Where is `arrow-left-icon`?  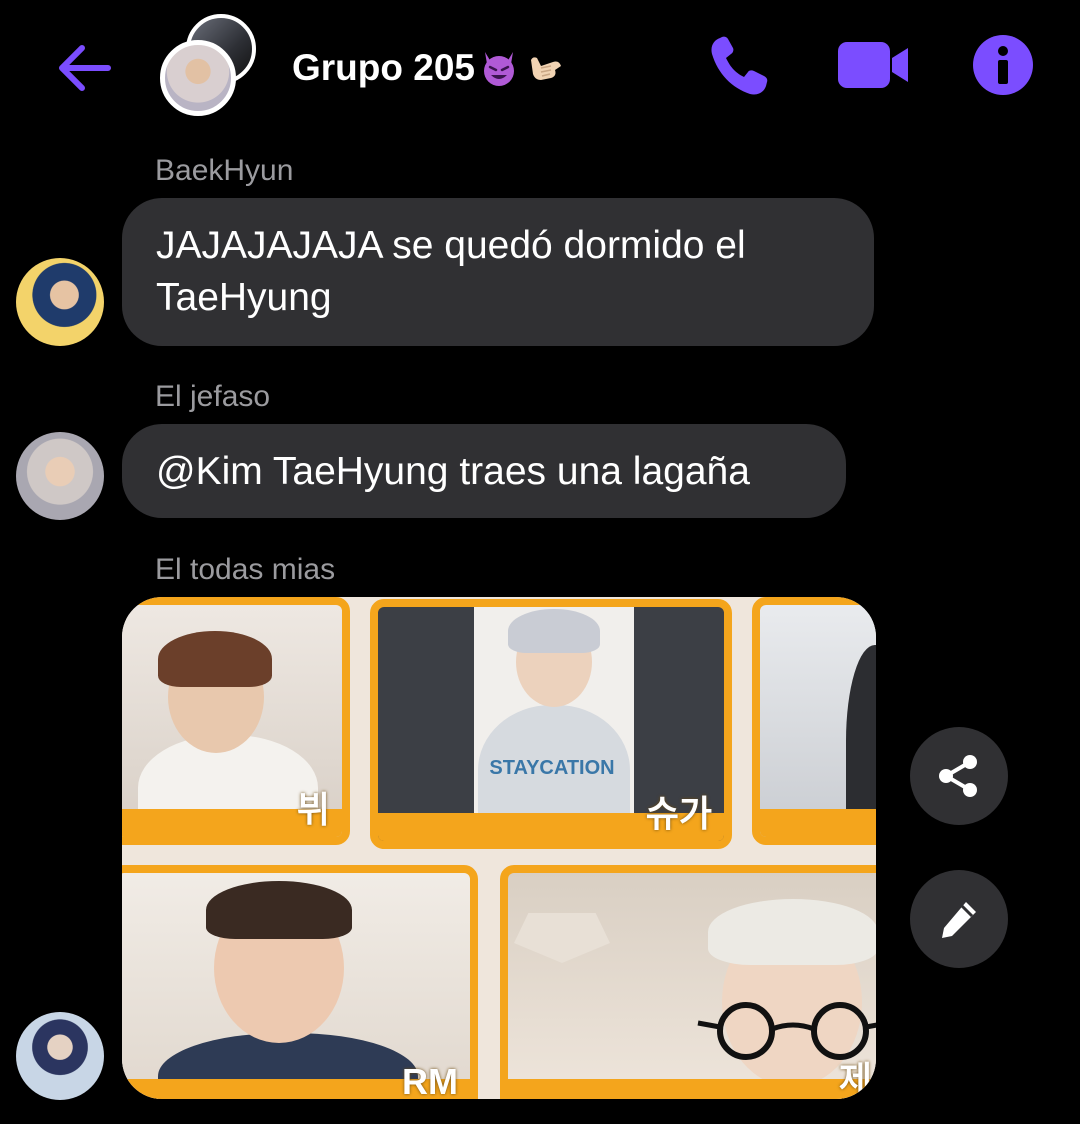
arrow-left-icon is located at coordinates (85, 68).